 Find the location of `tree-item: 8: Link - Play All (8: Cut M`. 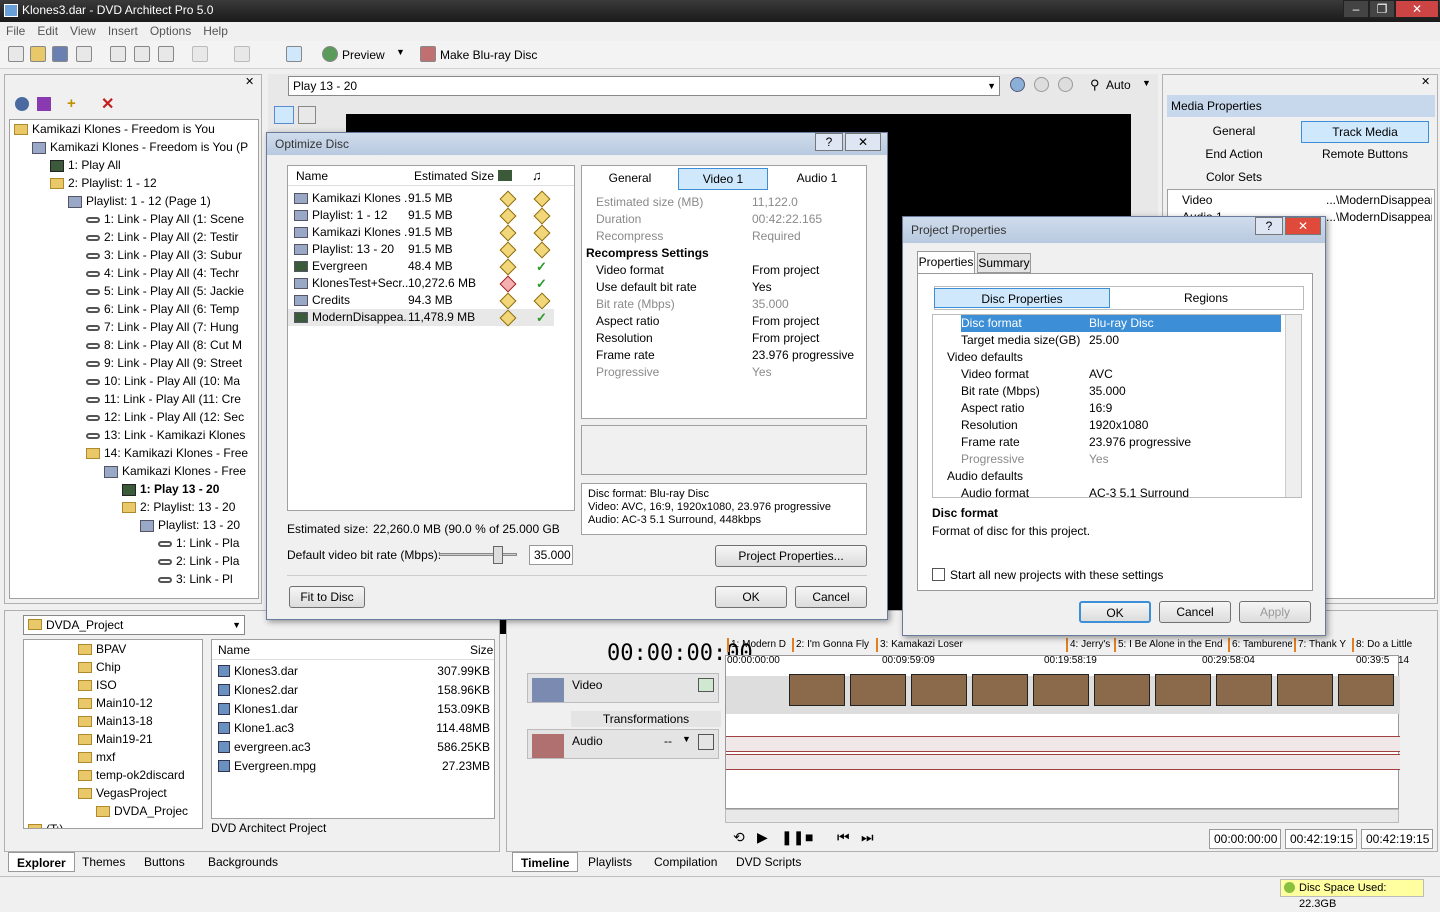

tree-item: 8: Link - Play All (8: Cut M is located at coordinates (134, 345).